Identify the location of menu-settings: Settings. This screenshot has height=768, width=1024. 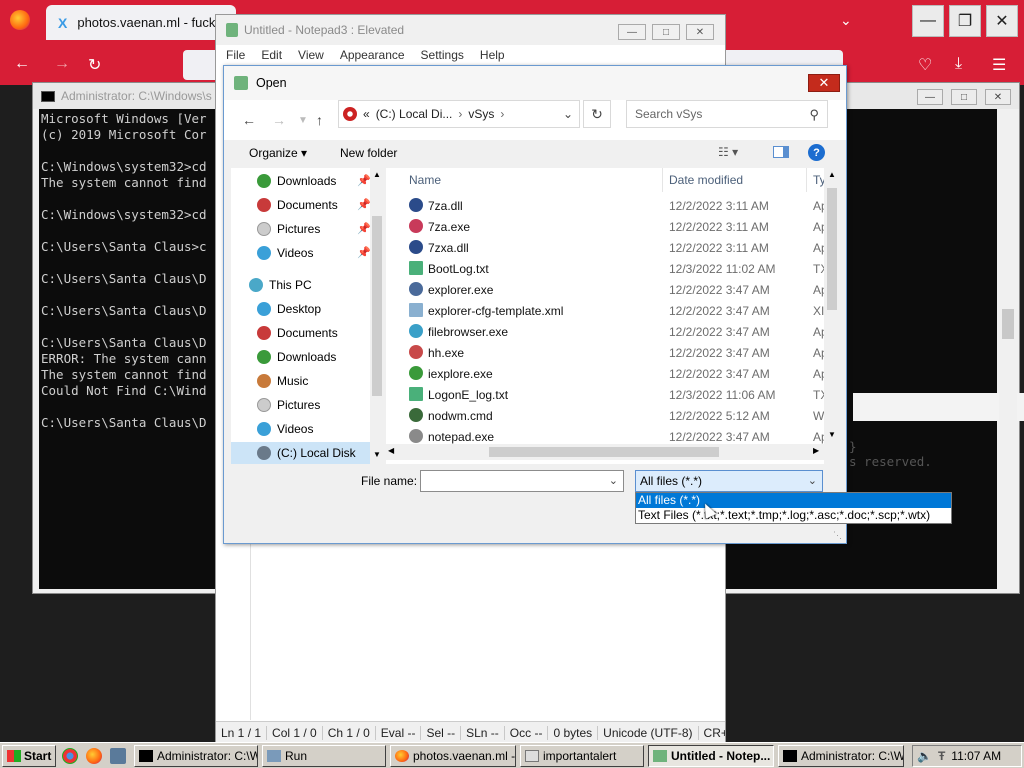
(442, 55).